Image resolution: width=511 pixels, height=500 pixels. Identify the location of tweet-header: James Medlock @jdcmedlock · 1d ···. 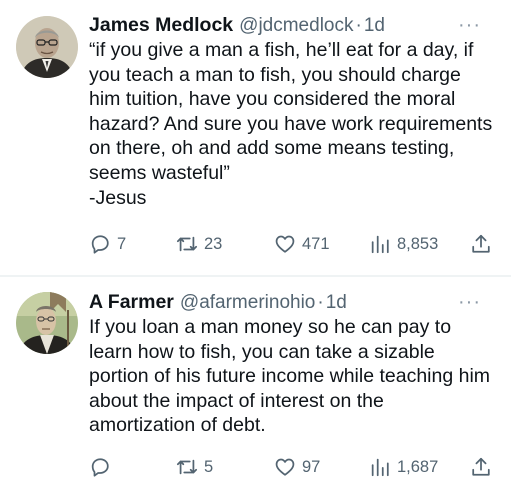
(295, 26).